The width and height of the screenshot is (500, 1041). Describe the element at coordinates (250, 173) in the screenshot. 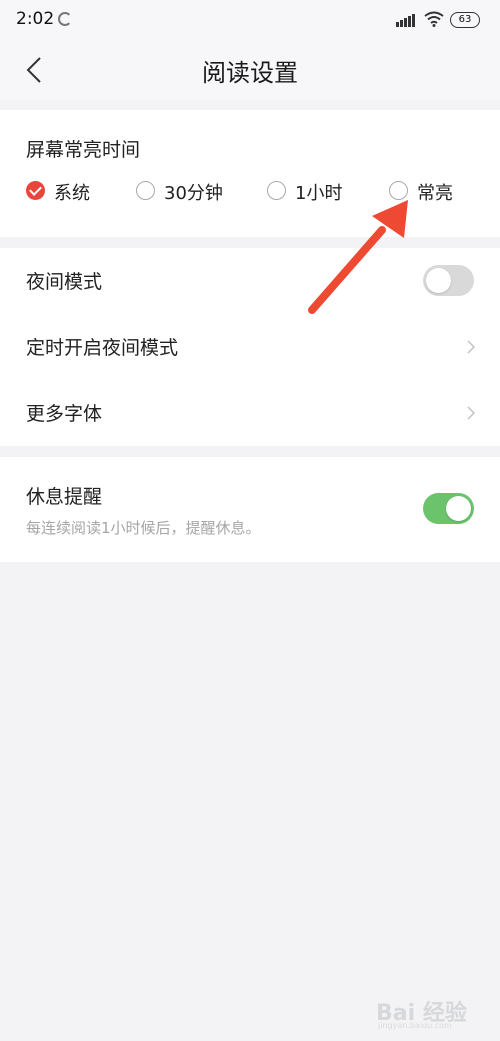

I see `screen-timeout-section: 屏幕常亮时间 系统 30分钟 1小时 常亮` at that location.